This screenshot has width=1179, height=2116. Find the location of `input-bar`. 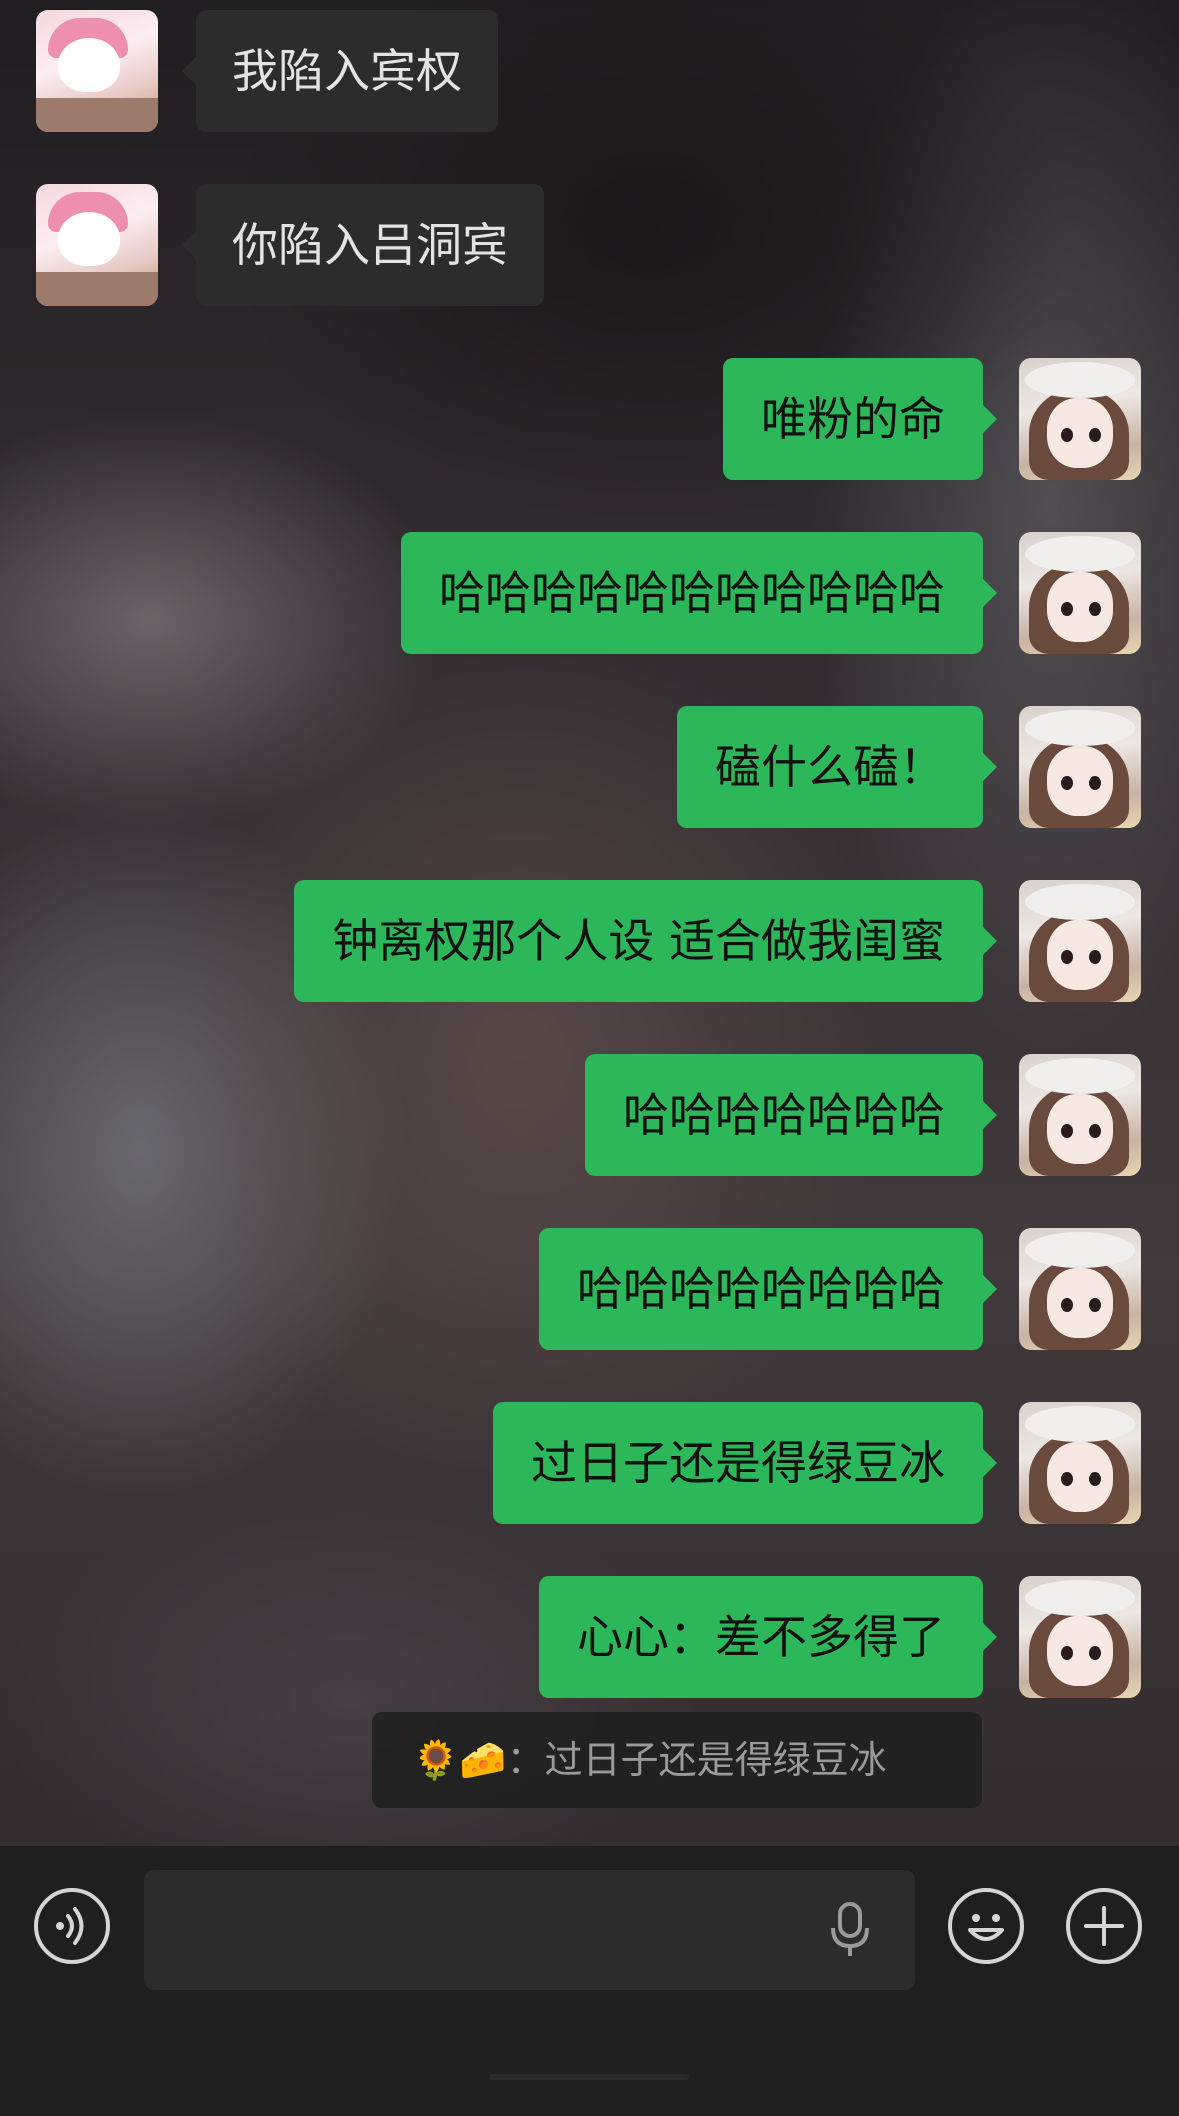

input-bar is located at coordinates (589, 1981).